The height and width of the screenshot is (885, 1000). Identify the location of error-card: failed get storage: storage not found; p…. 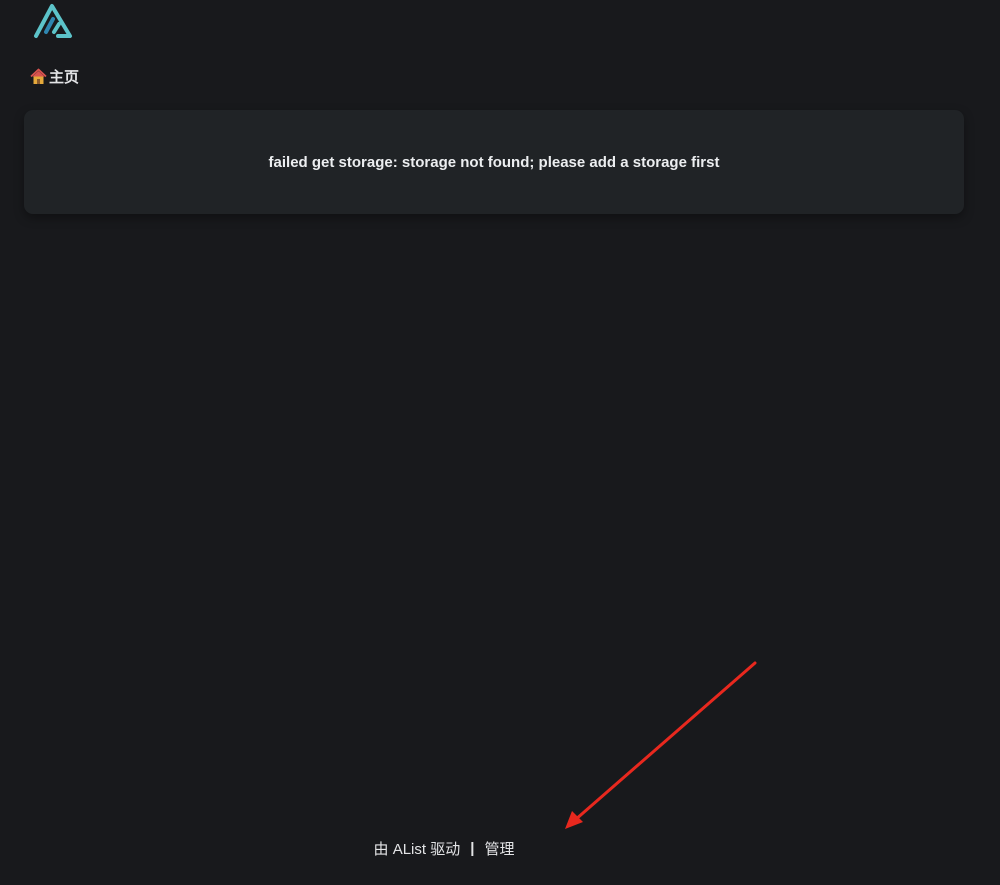
(494, 162).